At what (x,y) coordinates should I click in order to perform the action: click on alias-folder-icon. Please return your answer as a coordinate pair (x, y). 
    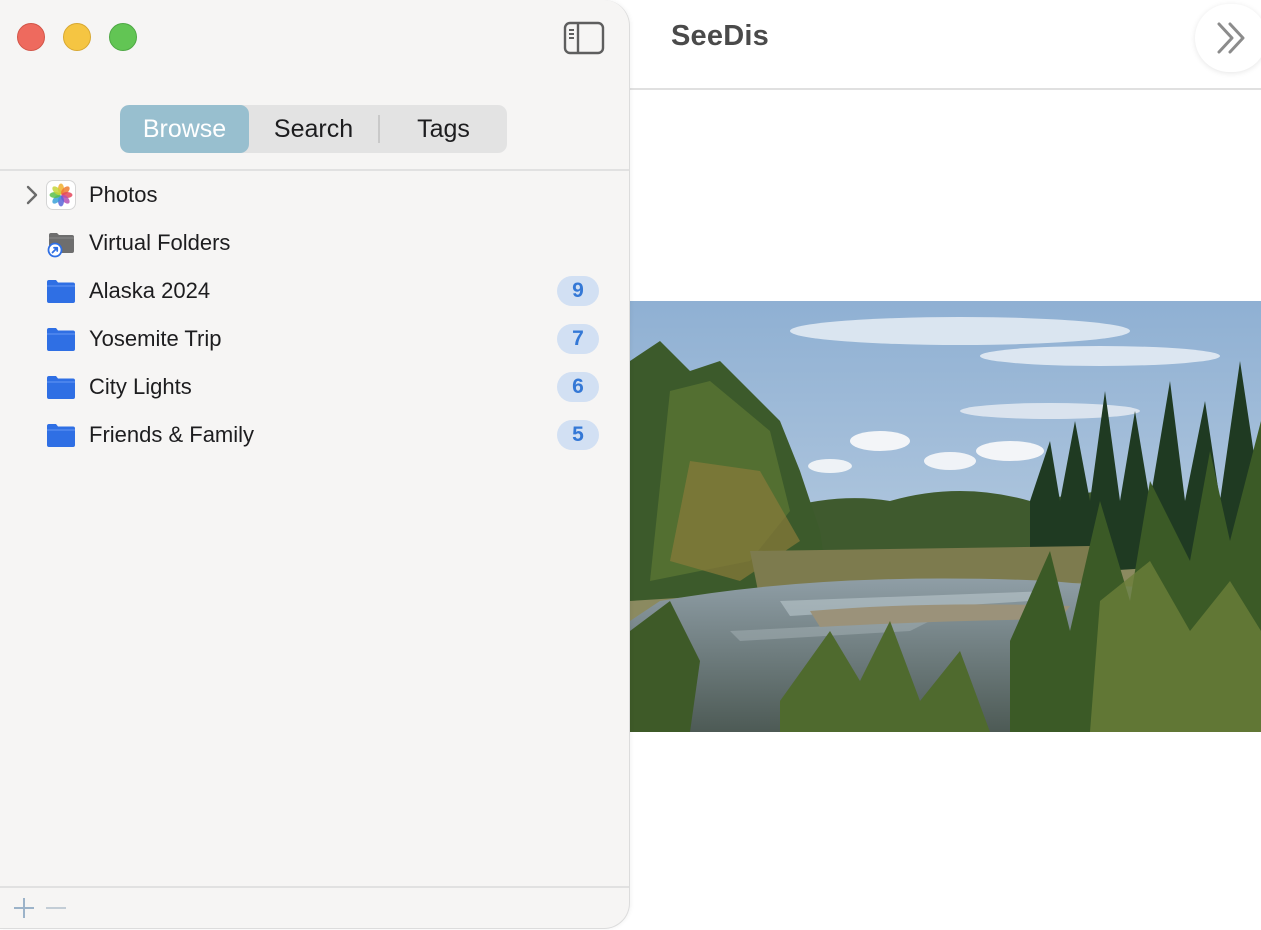
    Looking at the image, I should click on (61, 243).